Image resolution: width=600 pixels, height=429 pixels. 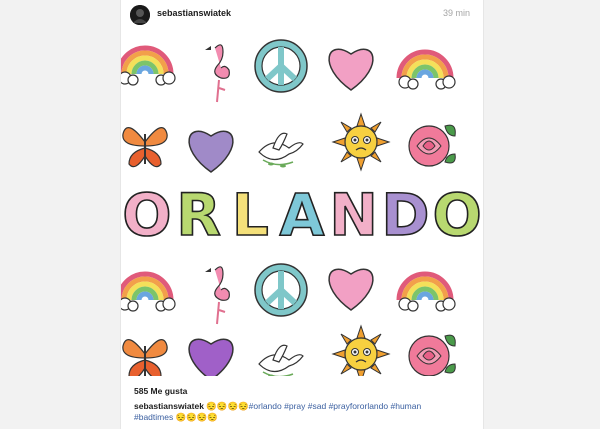 I want to click on likes-count: 585 Me gusta, so click(x=160, y=391).